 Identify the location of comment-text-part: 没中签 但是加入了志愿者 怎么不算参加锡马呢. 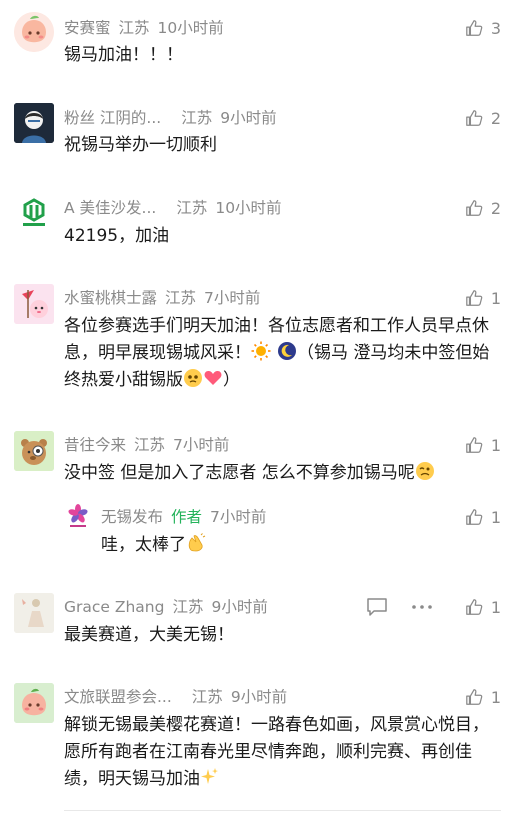
(239, 473).